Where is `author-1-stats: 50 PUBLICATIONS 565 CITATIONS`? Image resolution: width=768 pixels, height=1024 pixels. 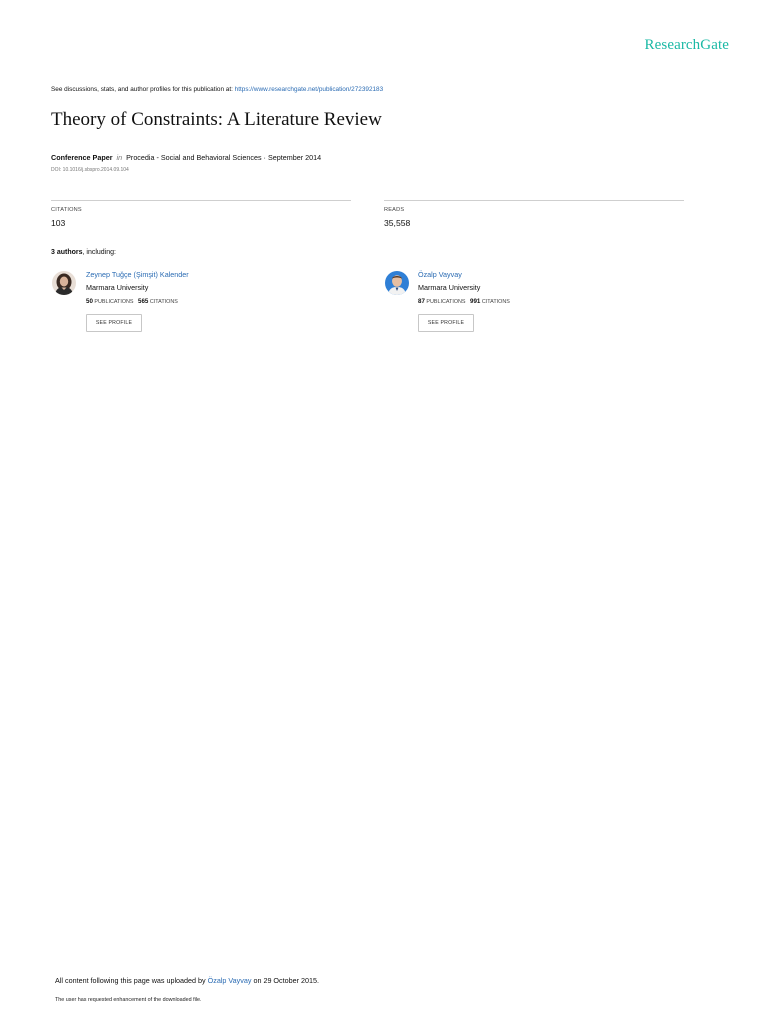 author-1-stats: 50 PUBLICATIONS 565 CITATIONS is located at coordinates (132, 301).